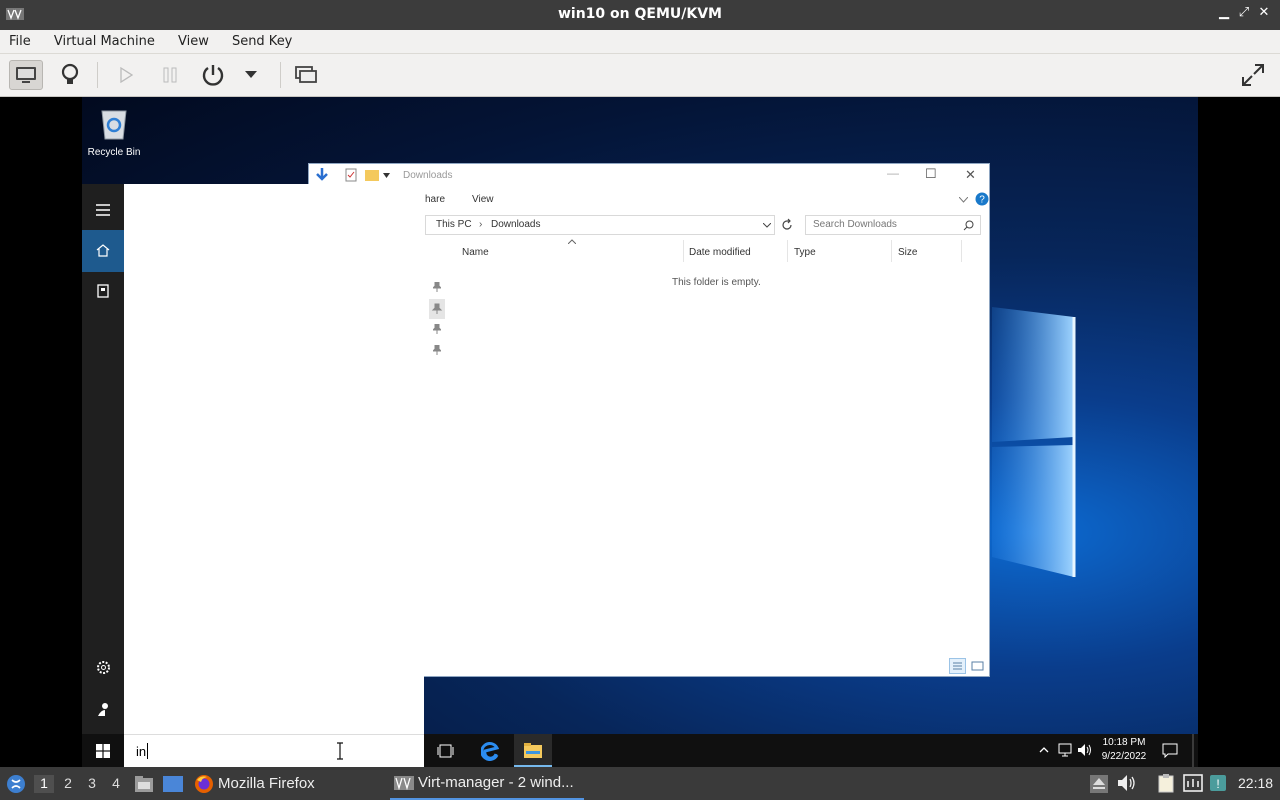  I want to click on file-explorer-icon, so click(533, 750).